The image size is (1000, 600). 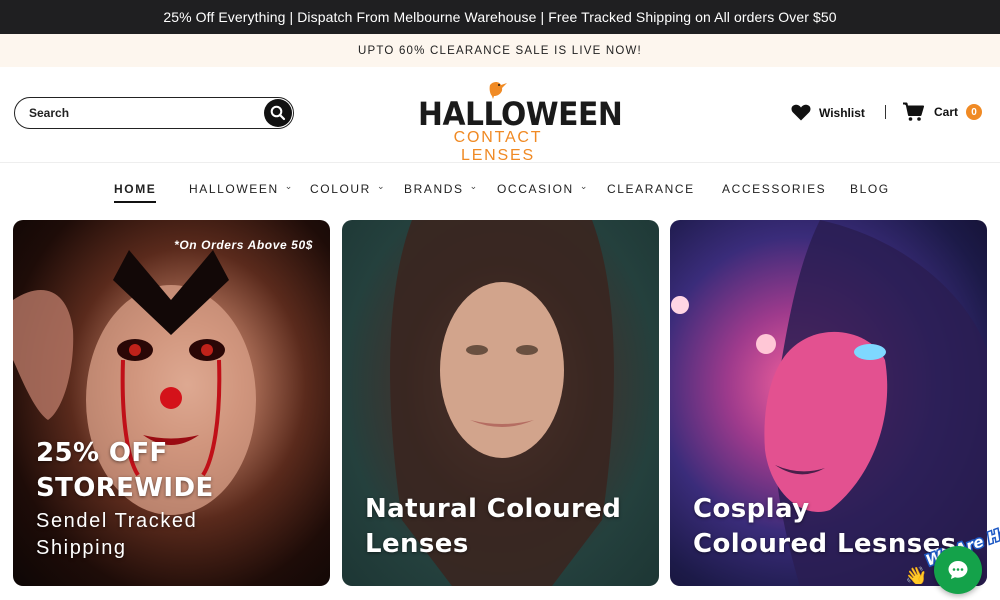 What do you see at coordinates (535, 189) in the screenshot?
I see `nav-label: OCCASION` at bounding box center [535, 189].